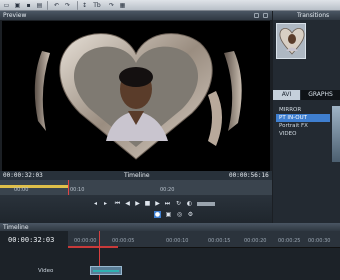 The height and width of the screenshot is (280, 340). Describe the element at coordinates (336, 134) in the screenshot. I see `transition-preview-strip` at that location.